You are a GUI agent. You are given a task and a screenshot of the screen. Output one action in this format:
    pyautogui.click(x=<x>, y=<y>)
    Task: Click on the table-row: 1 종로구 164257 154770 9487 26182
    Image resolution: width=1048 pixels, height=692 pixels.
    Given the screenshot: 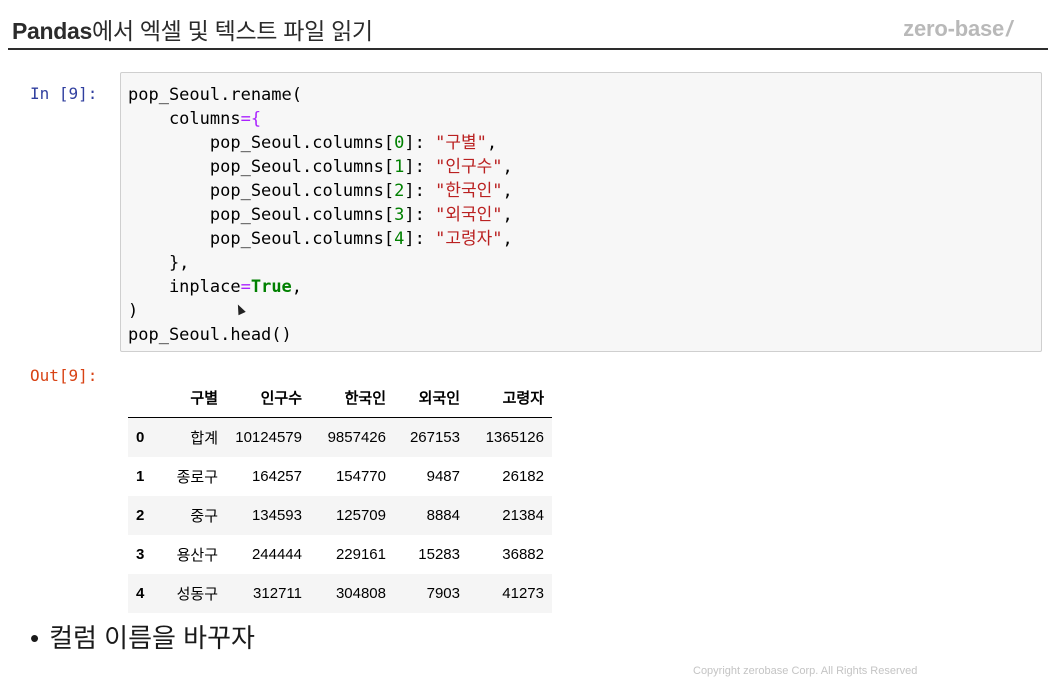 What is the action you would take?
    pyautogui.click(x=340, y=476)
    